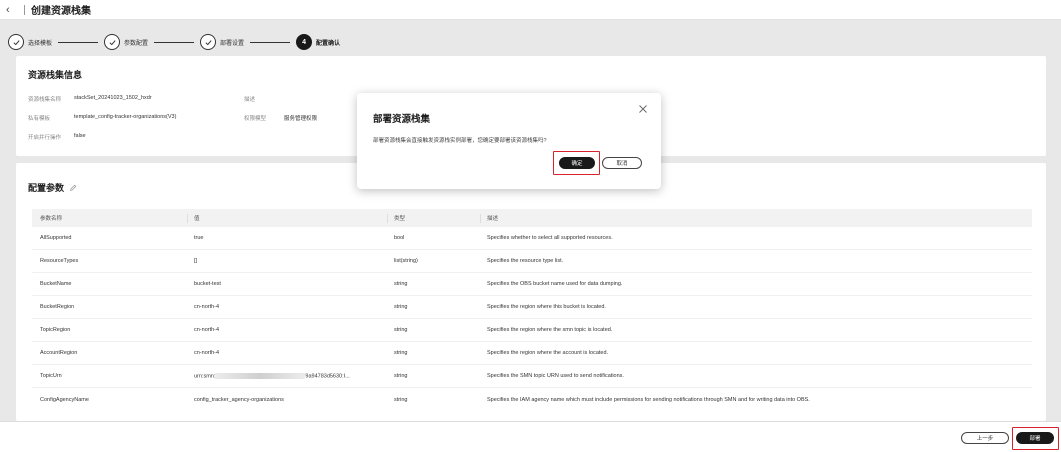  I want to click on top-bar: ‹ 创建资源栈集, so click(530, 10).